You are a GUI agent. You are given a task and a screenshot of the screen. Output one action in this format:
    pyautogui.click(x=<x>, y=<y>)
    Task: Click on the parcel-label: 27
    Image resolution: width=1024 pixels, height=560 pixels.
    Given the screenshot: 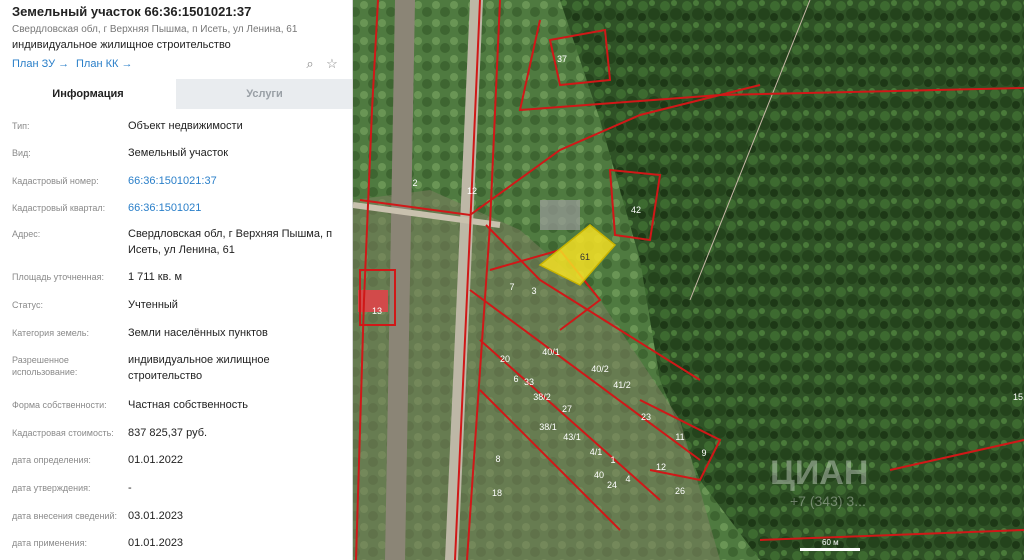 What is the action you would take?
    pyautogui.click(x=567, y=409)
    